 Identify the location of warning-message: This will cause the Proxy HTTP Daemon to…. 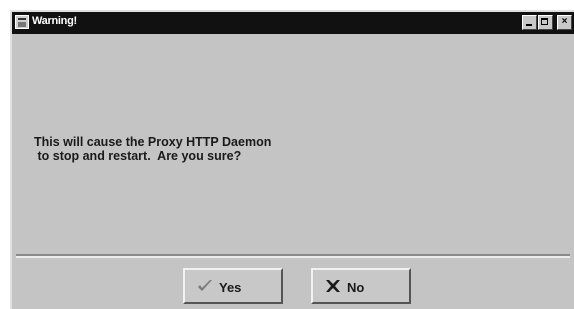
(152, 149).